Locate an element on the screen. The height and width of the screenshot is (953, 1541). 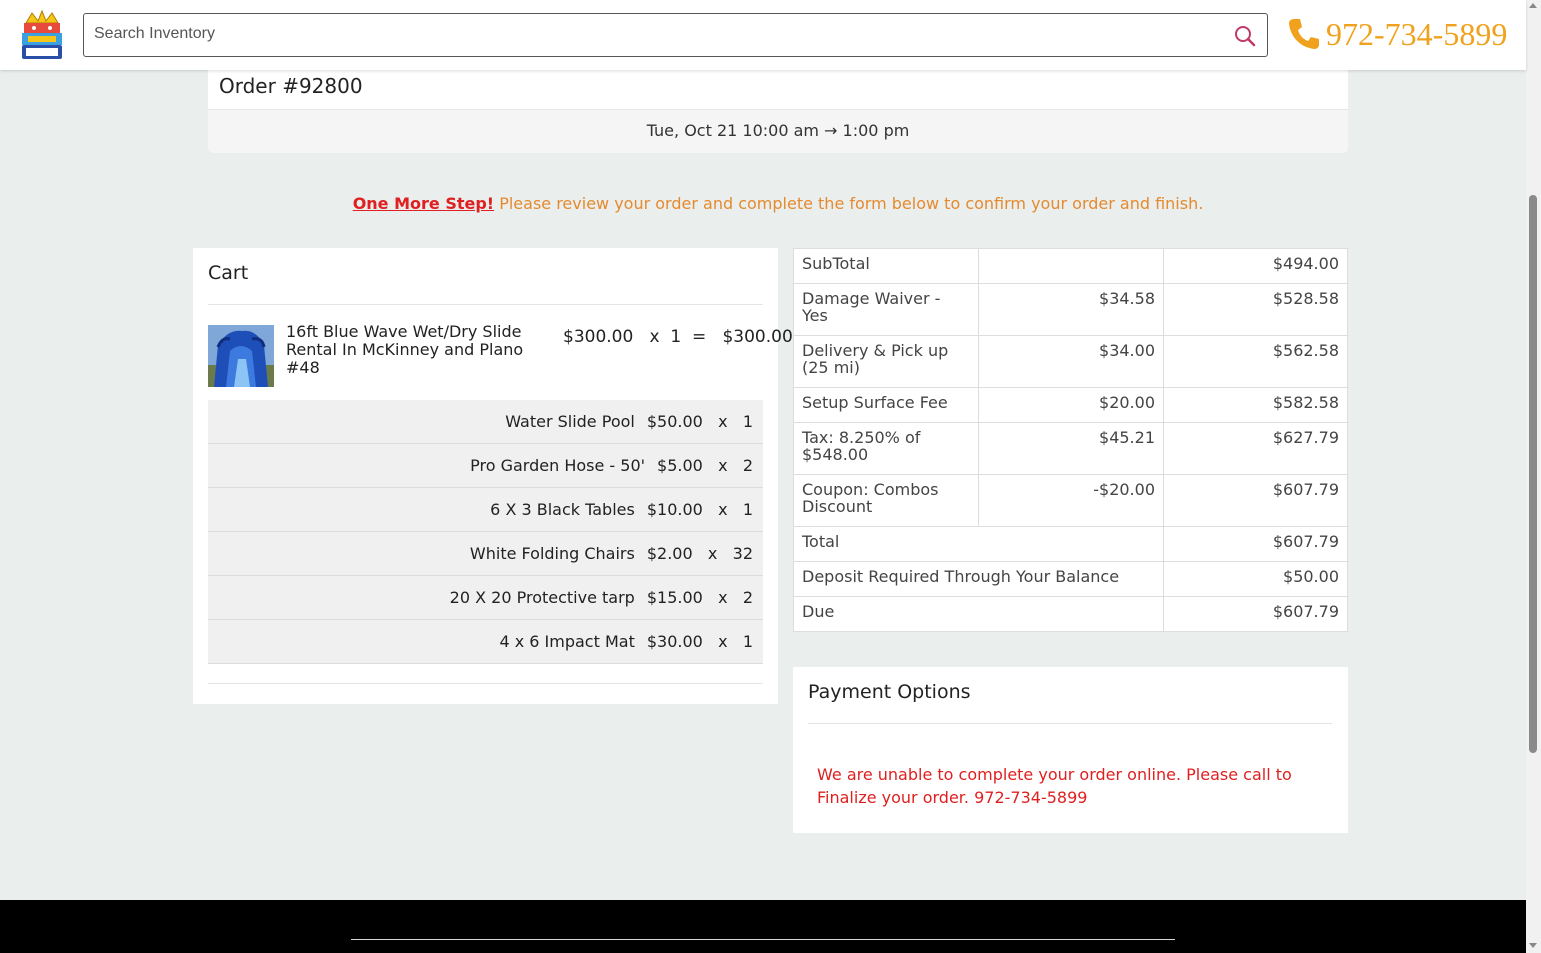
addon-row: 4 x 6 Impact Mat $30.00 x 1 is located at coordinates (485, 642).